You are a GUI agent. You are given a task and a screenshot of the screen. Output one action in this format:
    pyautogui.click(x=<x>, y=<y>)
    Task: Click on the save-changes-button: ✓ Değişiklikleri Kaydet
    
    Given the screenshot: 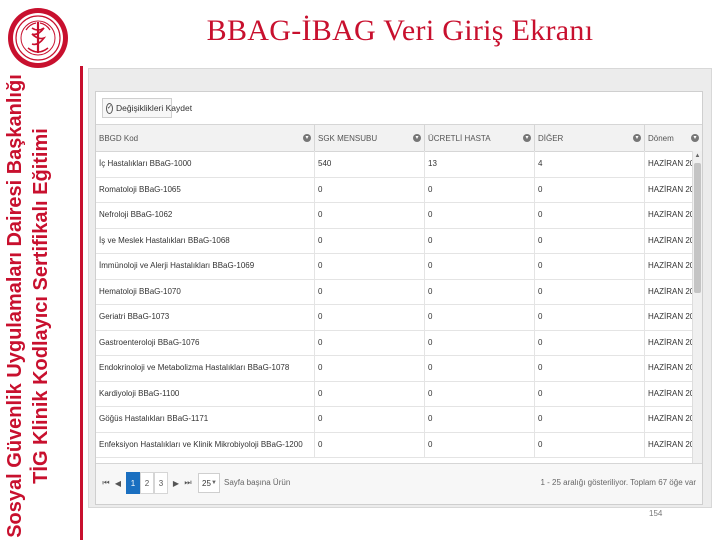 What is the action you would take?
    pyautogui.click(x=147, y=108)
    